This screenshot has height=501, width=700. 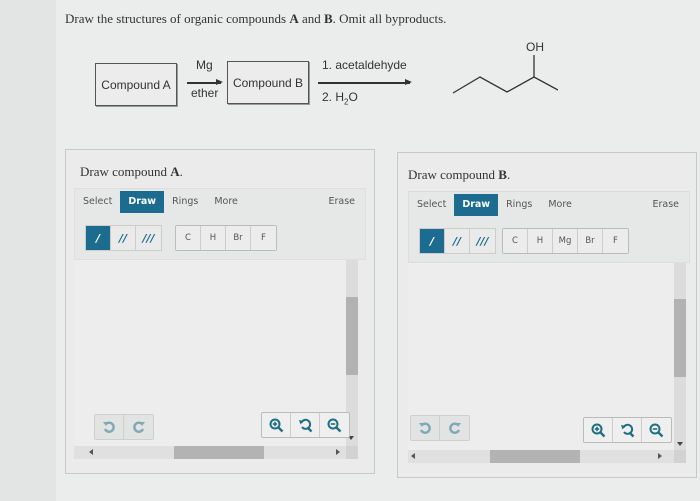 What do you see at coordinates (333, 97) in the screenshot?
I see `reagent-water-h: 2. H` at bounding box center [333, 97].